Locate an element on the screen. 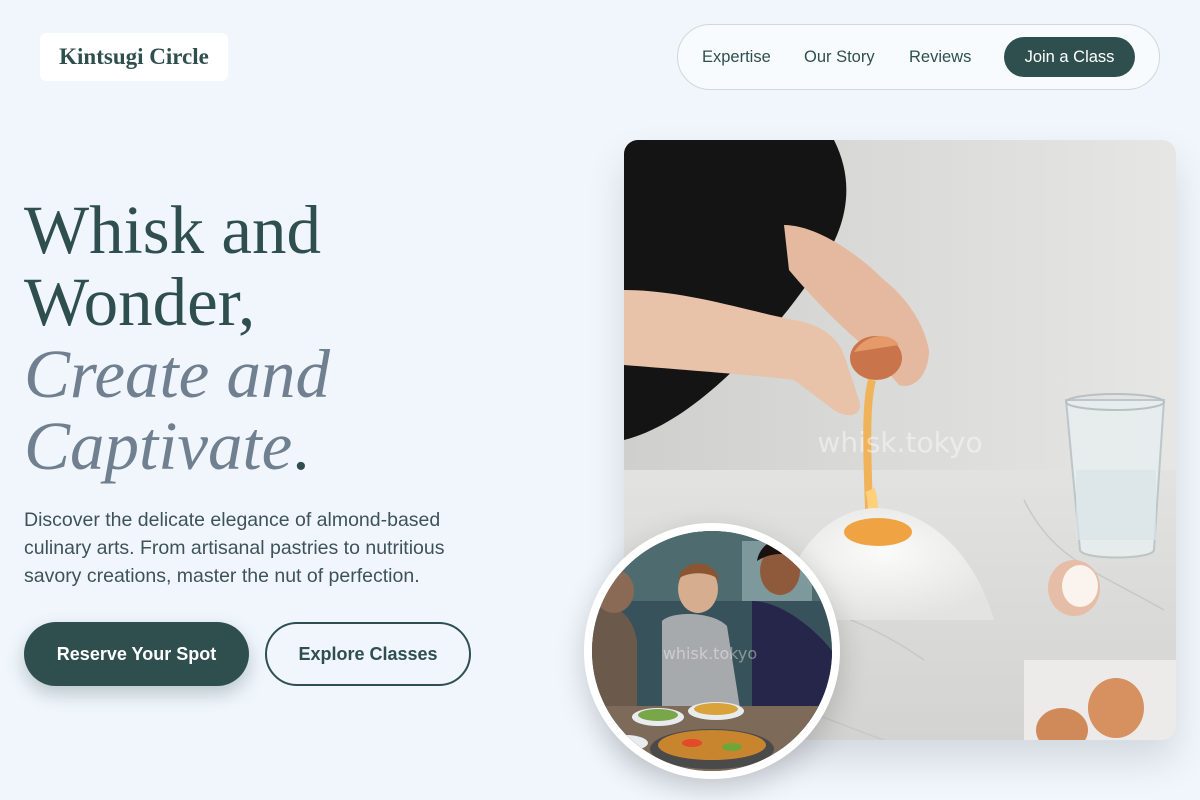  cooking-class-photo: whisk.tokyo is located at coordinates (712, 651).